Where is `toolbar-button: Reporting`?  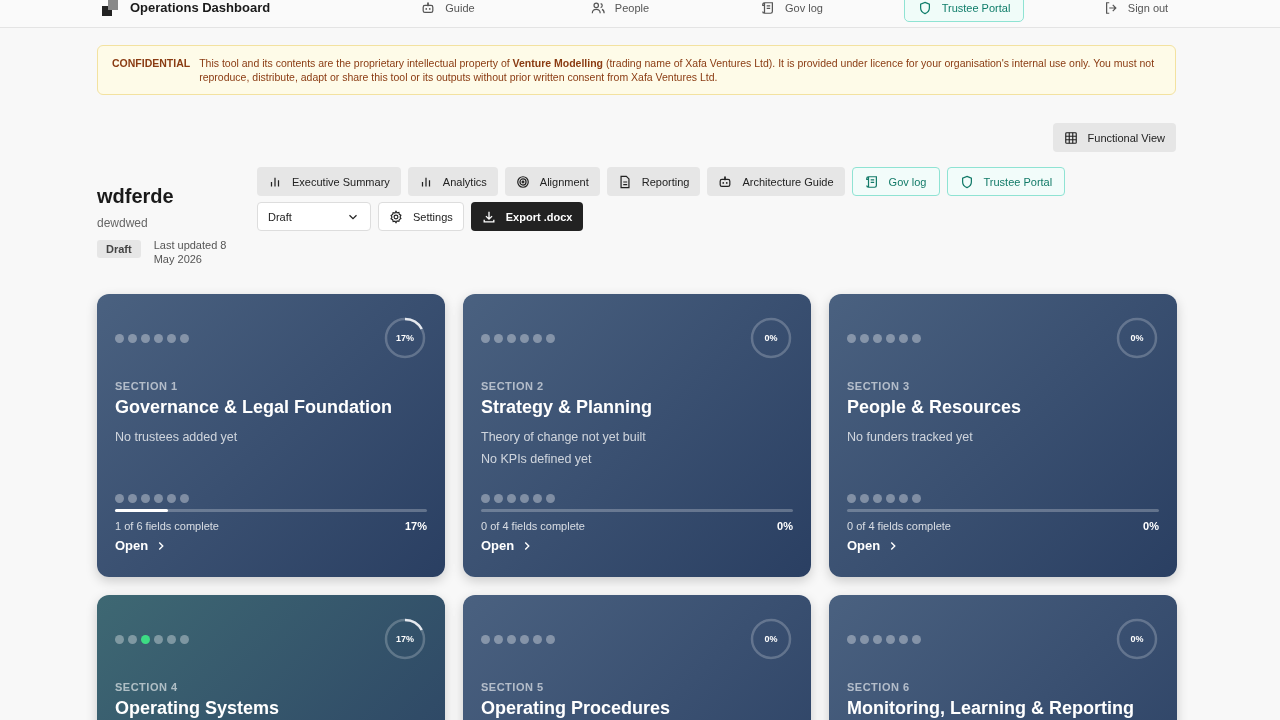
toolbar-button: Reporting is located at coordinates (653, 181).